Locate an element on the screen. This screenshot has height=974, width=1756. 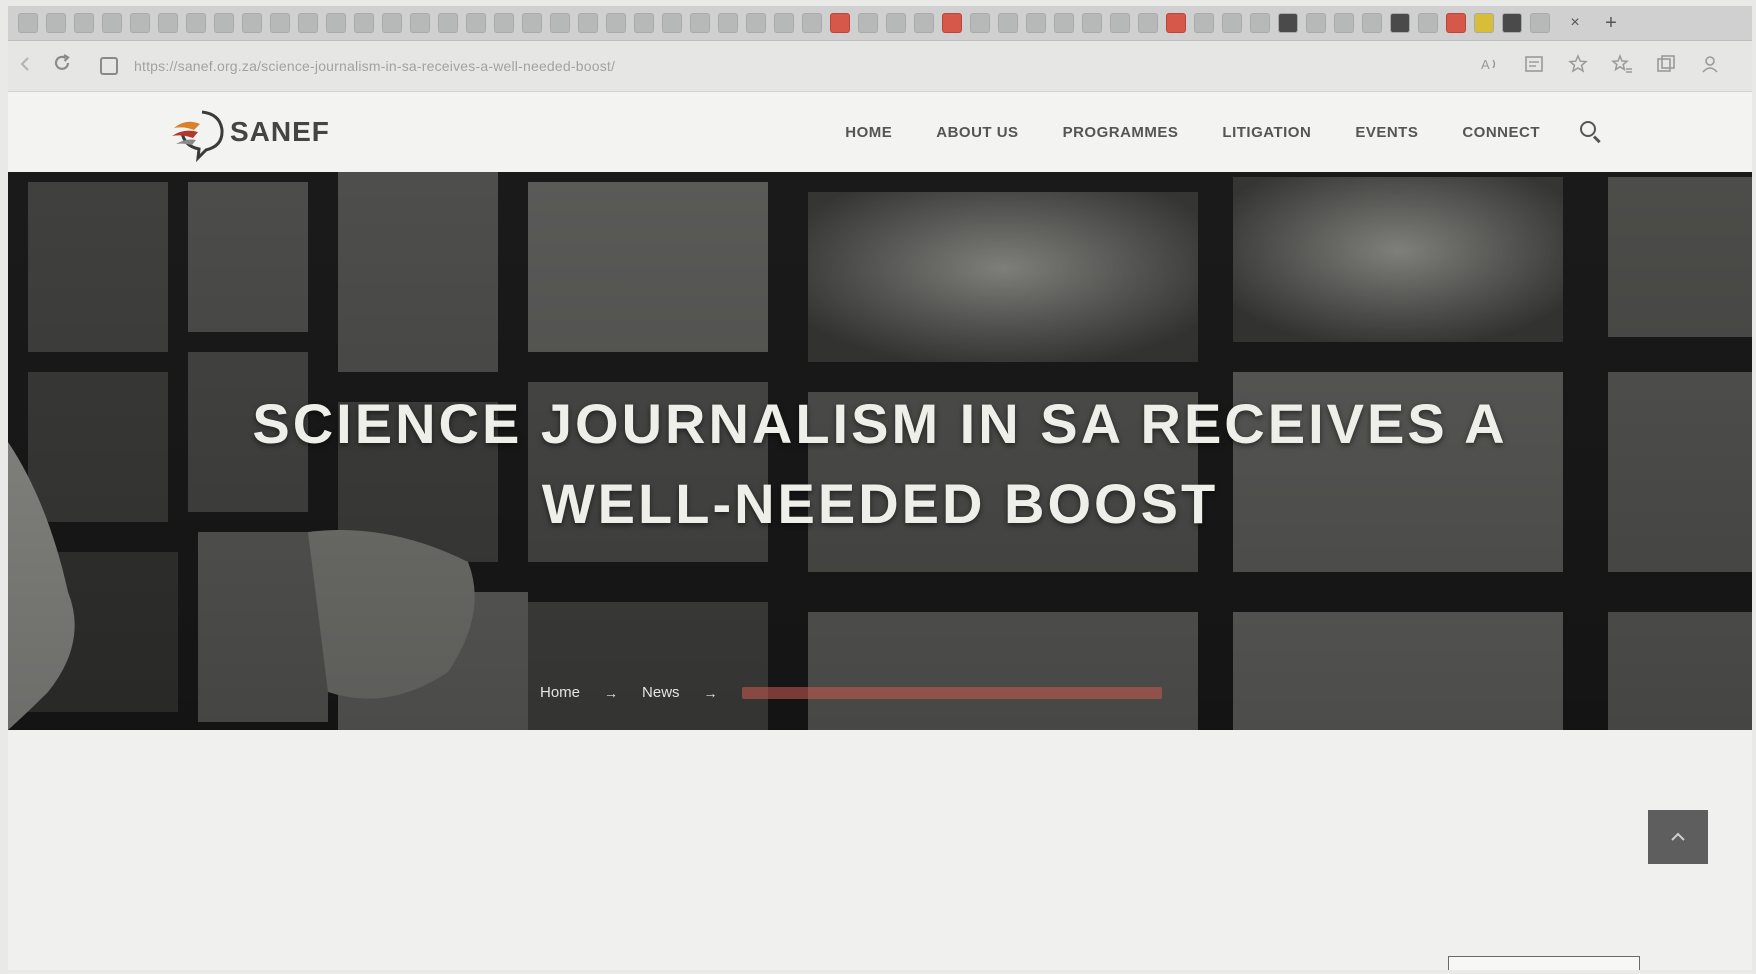
lock-icon is located at coordinates (109, 66).